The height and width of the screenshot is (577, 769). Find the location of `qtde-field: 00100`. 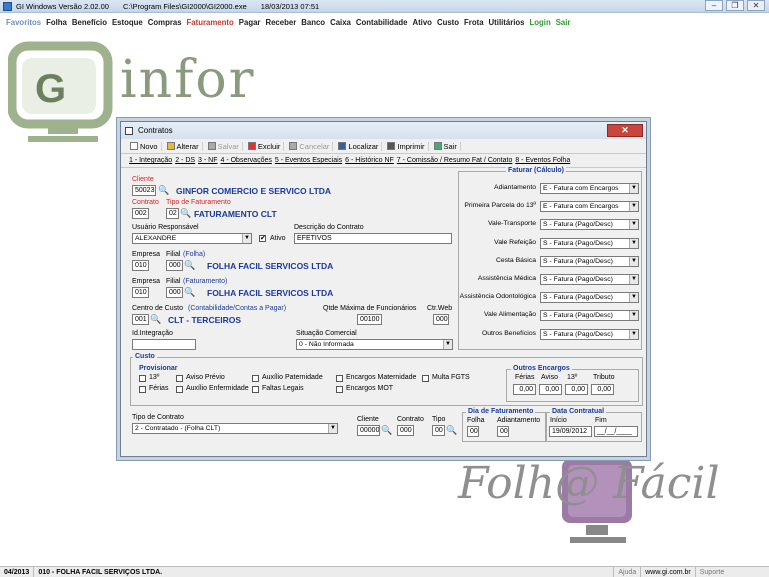

qtde-field: 00100 is located at coordinates (369, 319).